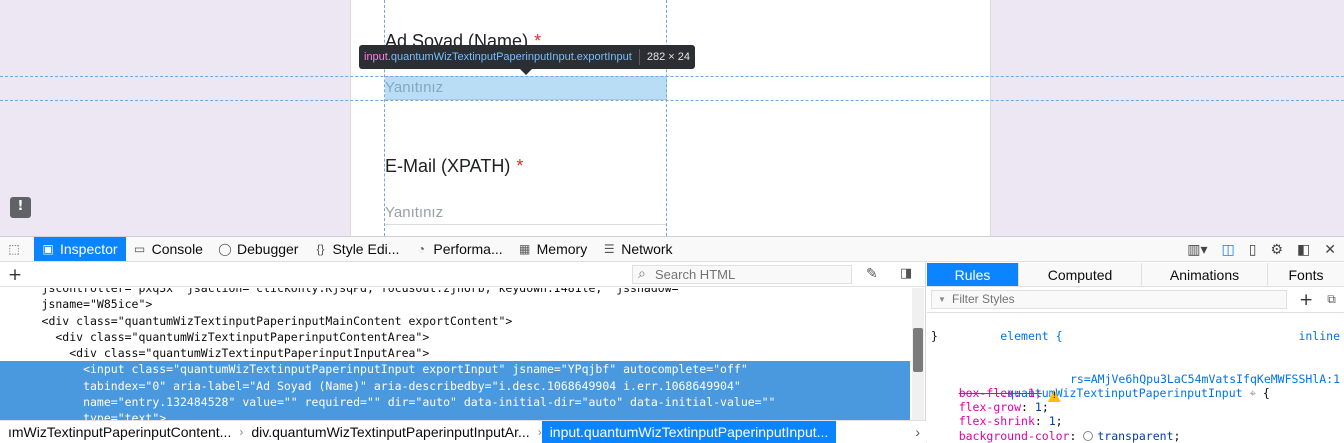 The height and width of the screenshot is (443, 1344). Describe the element at coordinates (672, 76) in the screenshot. I see `guide-line-top` at that location.